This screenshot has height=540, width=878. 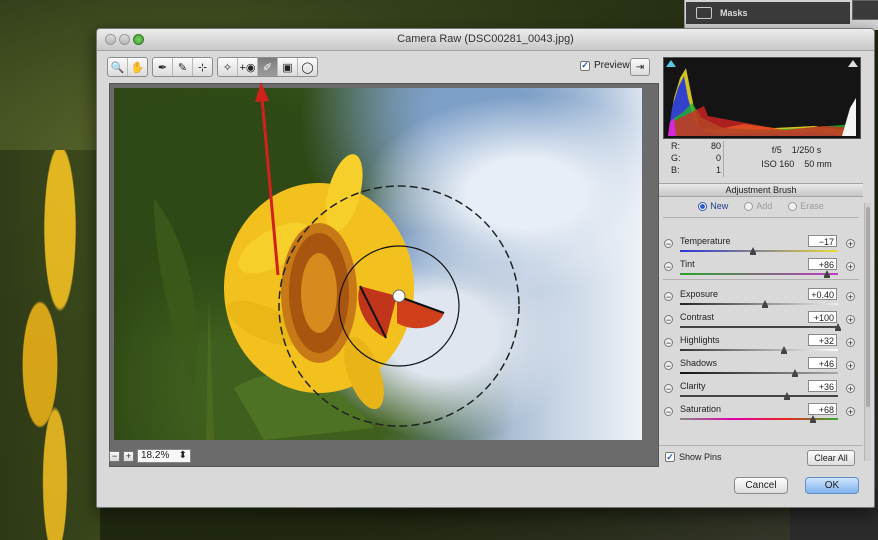 I want to click on stem-shape, so click(x=210, y=369).